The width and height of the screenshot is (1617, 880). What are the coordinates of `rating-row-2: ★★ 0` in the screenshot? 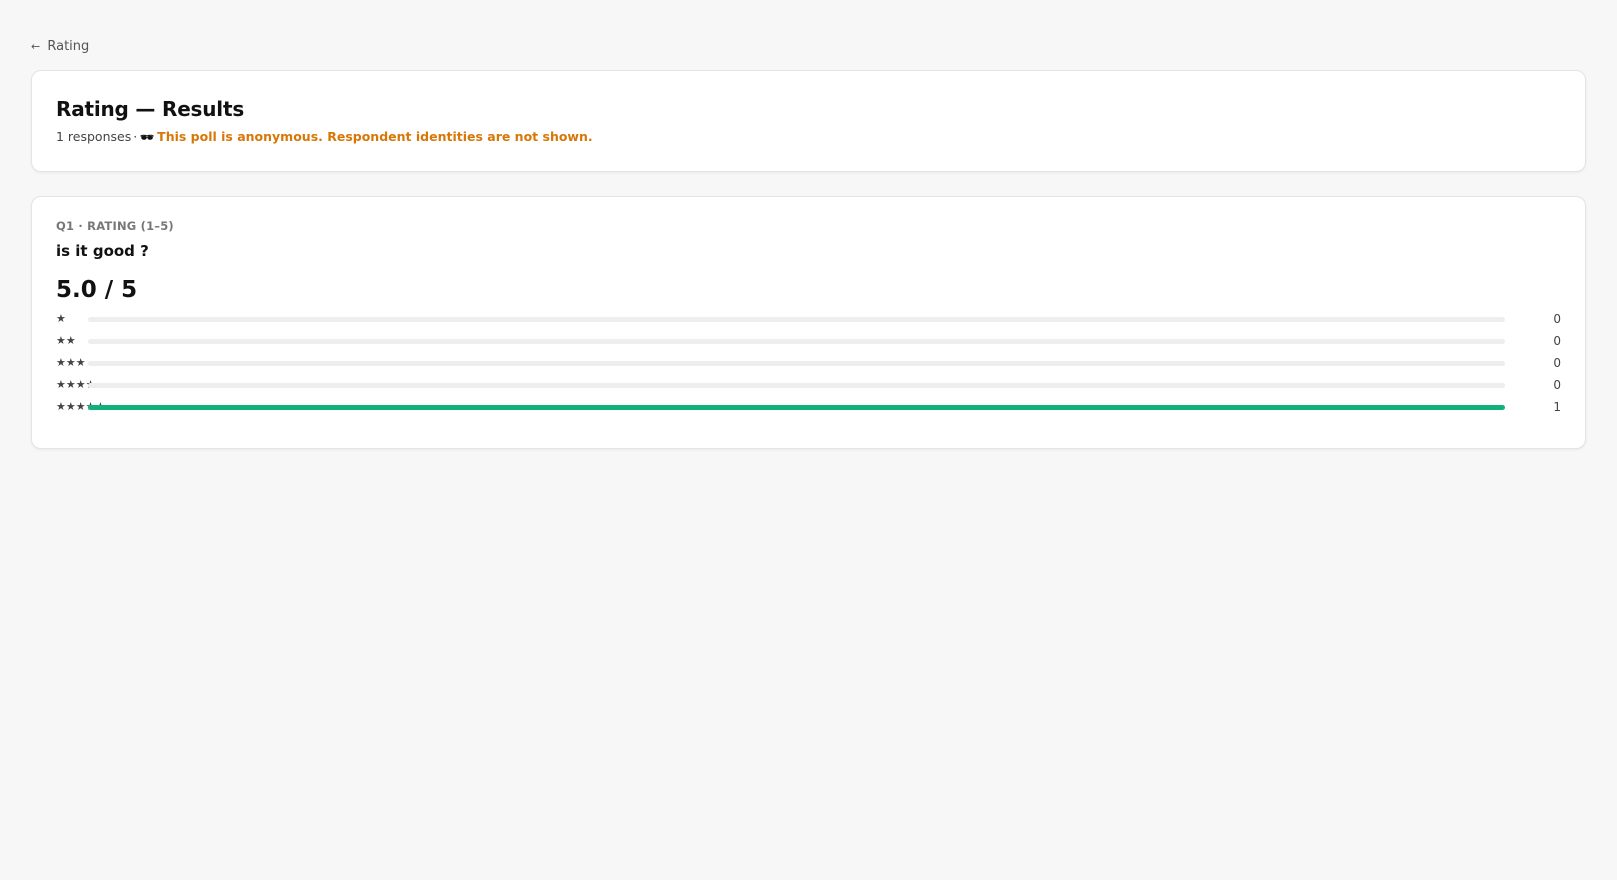 It's located at (808, 342).